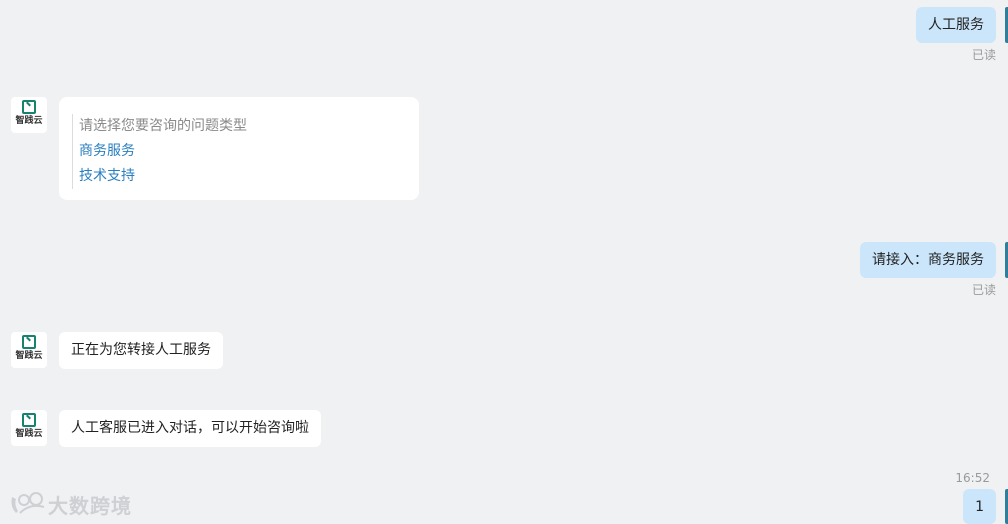  I want to click on message-timestamp: 16:52, so click(972, 478).